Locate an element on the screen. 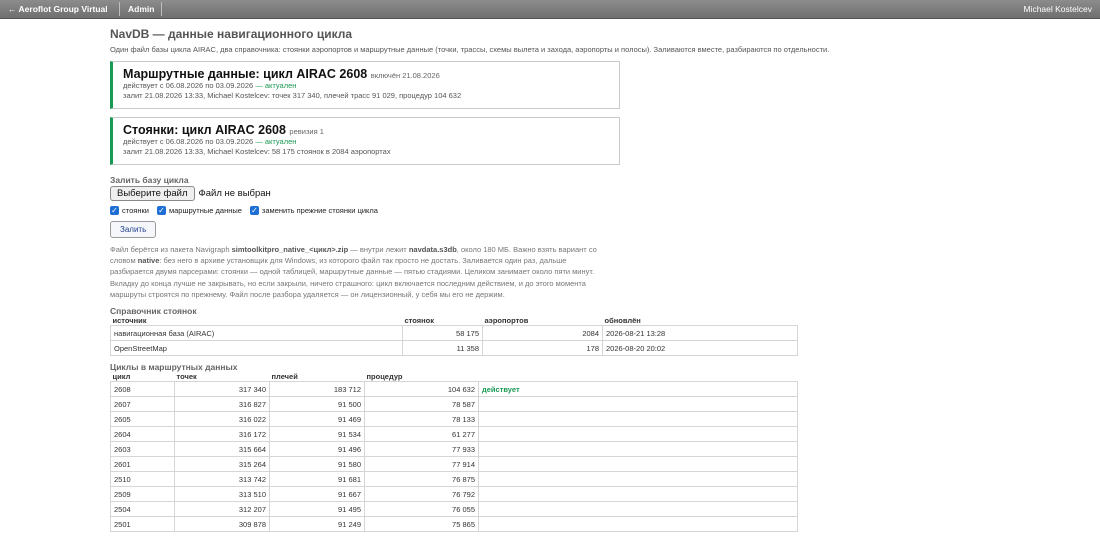 The width and height of the screenshot is (1100, 559). column-header: обновлён is located at coordinates (622, 321).